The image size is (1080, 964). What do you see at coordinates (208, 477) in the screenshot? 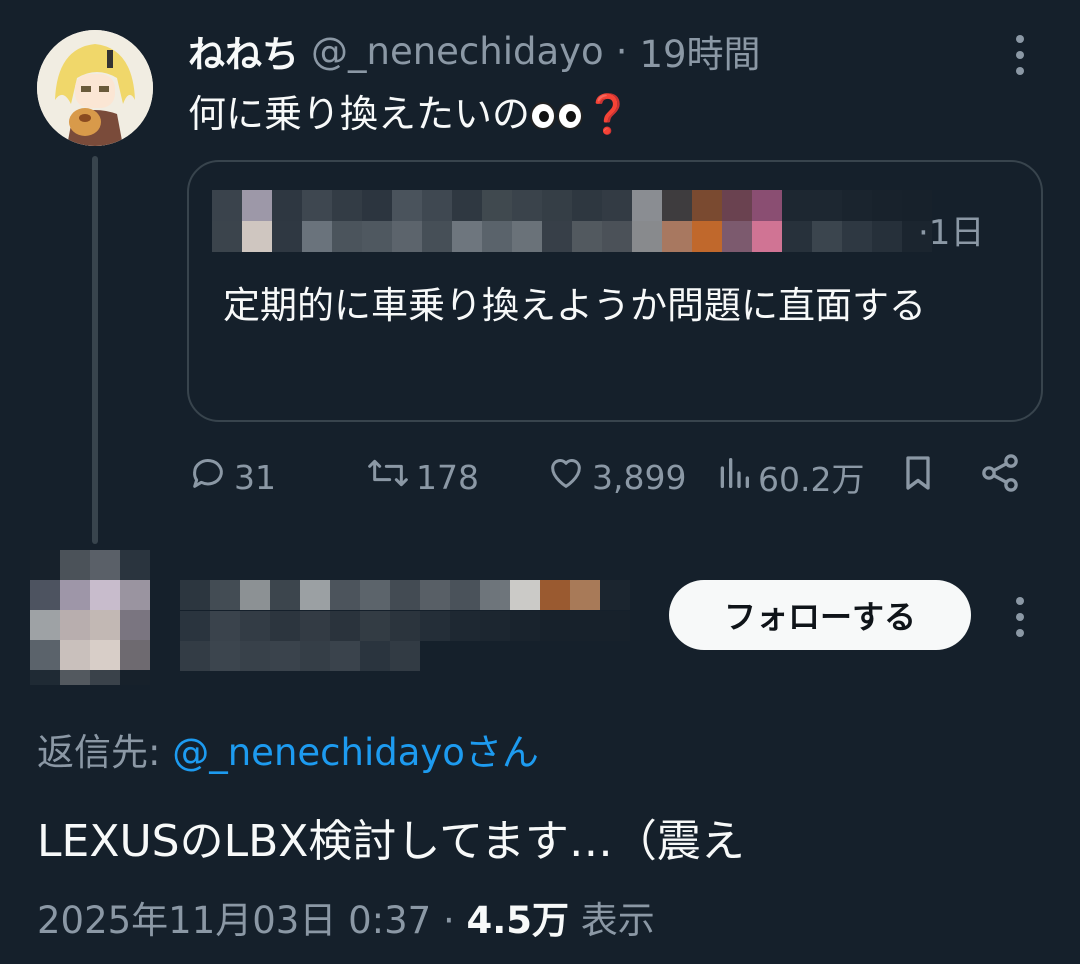
I see `reply-icon` at bounding box center [208, 477].